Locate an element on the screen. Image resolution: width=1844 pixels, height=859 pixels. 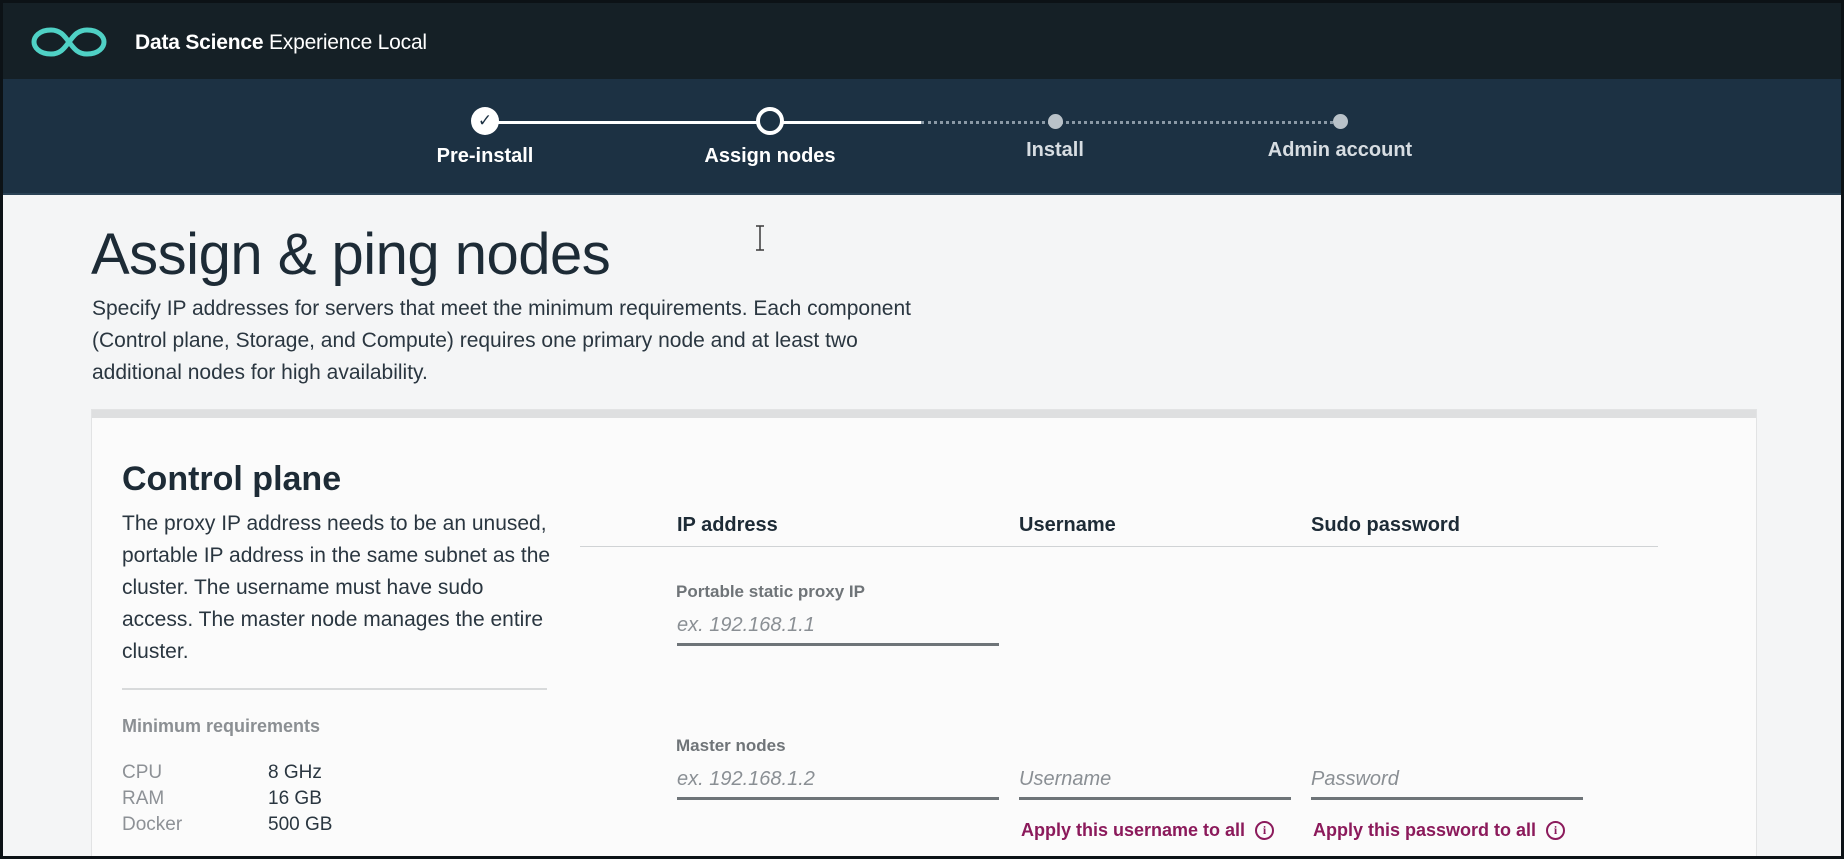
page-title: Assign & ping nodes is located at coordinates (351, 254).